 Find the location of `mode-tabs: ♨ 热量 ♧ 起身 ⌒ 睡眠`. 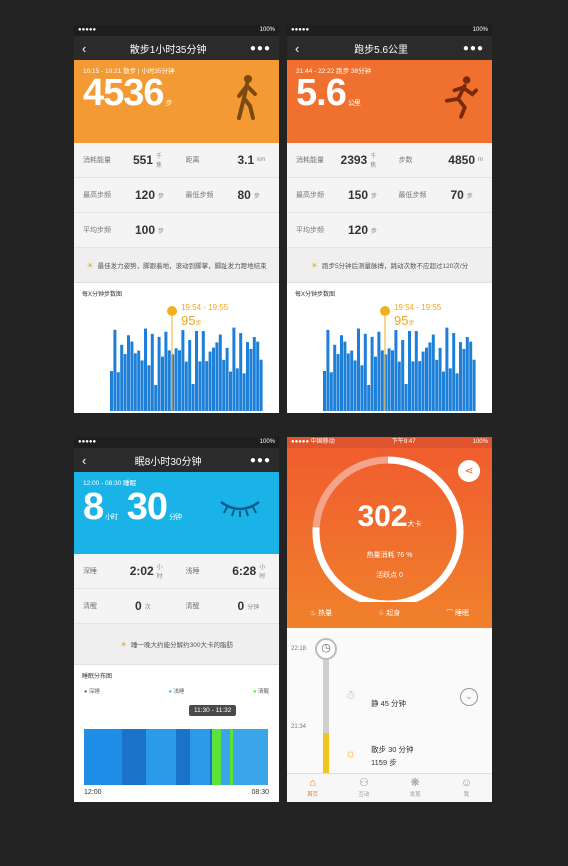

mode-tabs: ♨ 热量 ♧ 起身 ⌒ 睡眠 is located at coordinates (389, 613).